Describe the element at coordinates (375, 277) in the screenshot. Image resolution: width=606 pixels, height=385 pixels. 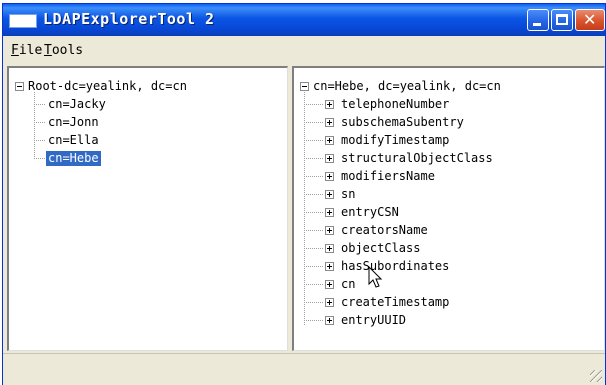
I see `mouse-pointer-icon` at that location.